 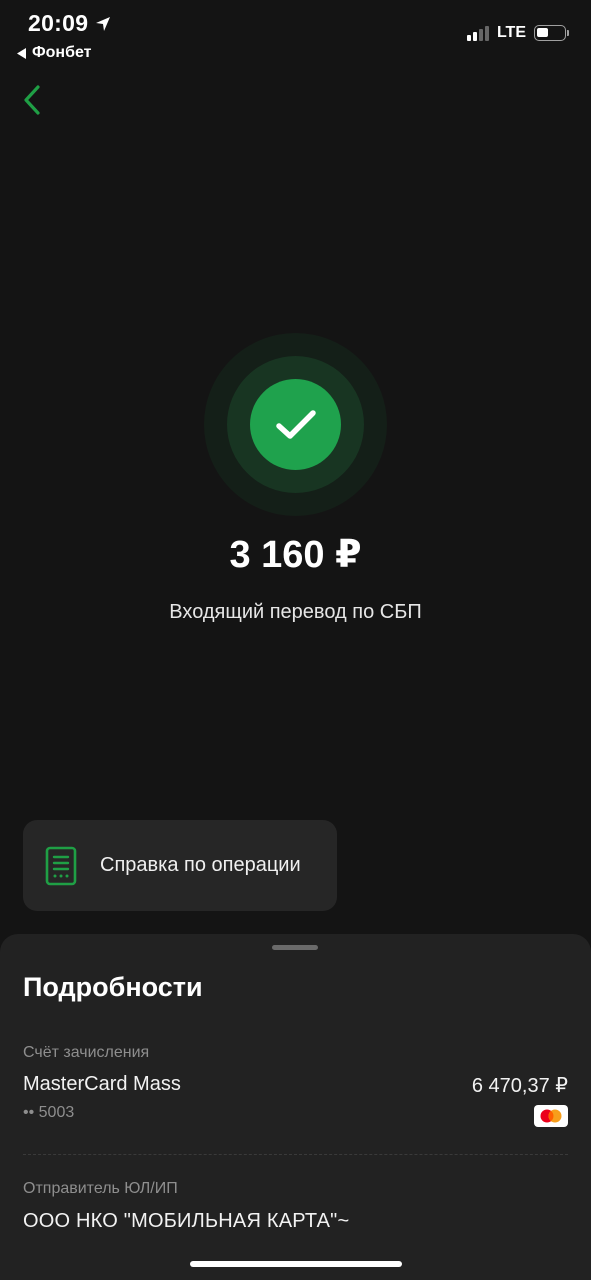 What do you see at coordinates (49, 1112) in the screenshot?
I see `account-number: •• 5003` at bounding box center [49, 1112].